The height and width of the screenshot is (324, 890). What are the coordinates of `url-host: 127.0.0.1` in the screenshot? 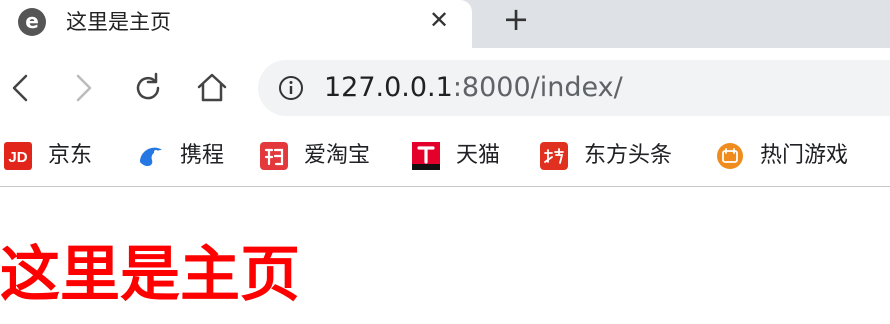 It's located at (388, 87).